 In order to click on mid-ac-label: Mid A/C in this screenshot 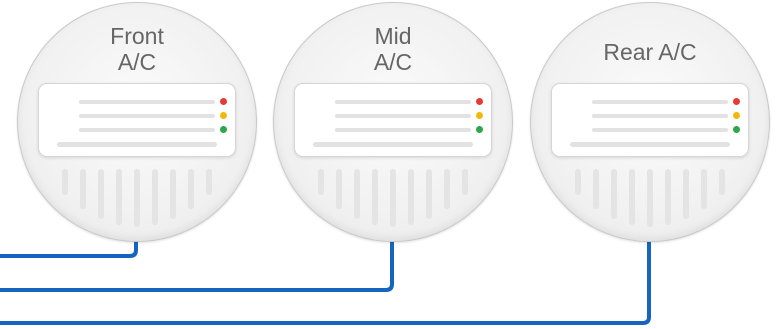, I will do `click(393, 49)`.